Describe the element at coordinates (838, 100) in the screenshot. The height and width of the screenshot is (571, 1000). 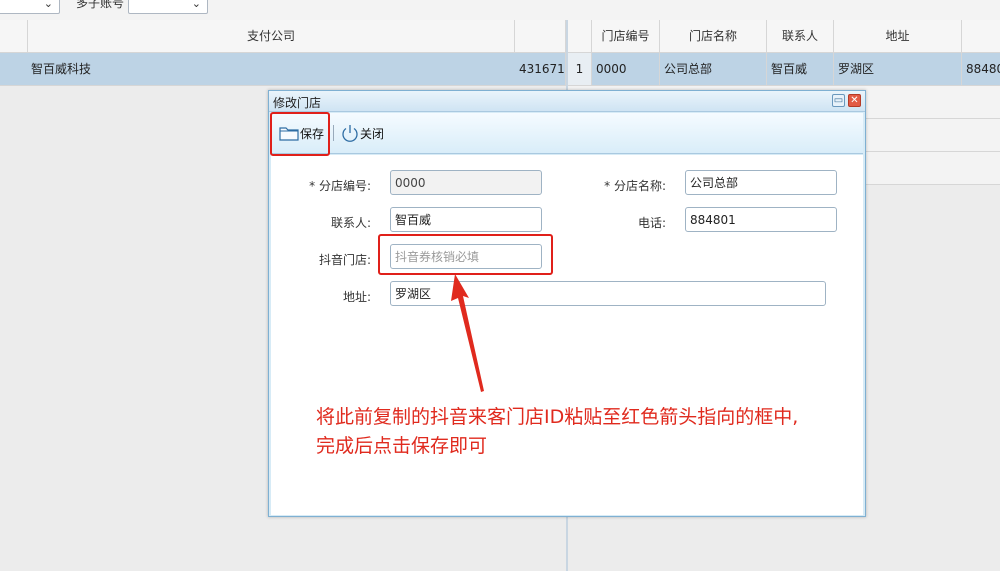
I see `maximize-icon: ▭` at that location.